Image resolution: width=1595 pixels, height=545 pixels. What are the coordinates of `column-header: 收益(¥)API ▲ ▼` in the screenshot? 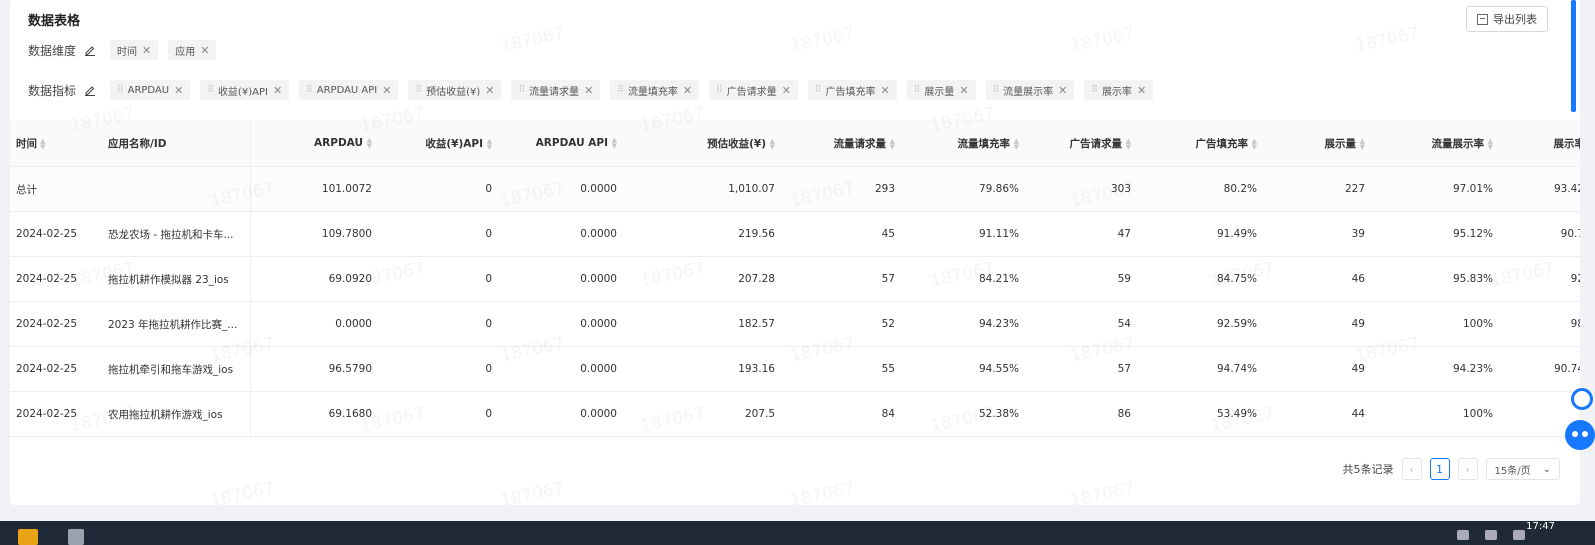 It's located at (438, 143).